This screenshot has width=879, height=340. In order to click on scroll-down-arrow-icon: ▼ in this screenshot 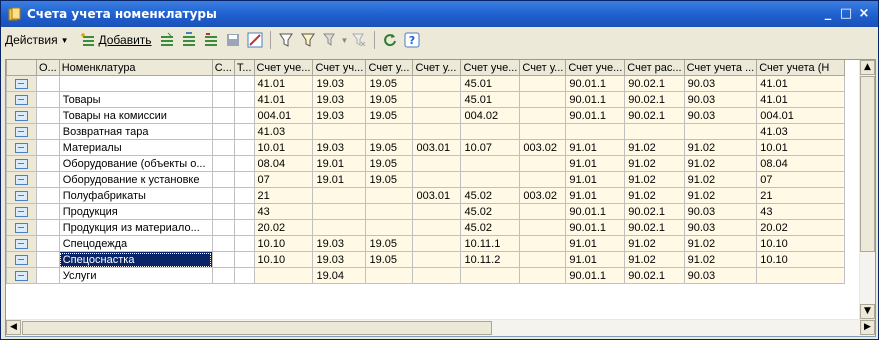, I will do `click(867, 311)`.